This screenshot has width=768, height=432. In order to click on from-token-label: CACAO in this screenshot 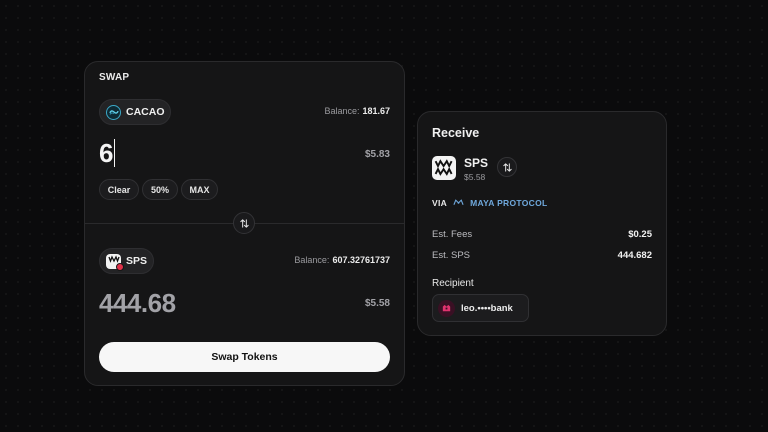, I will do `click(145, 112)`.